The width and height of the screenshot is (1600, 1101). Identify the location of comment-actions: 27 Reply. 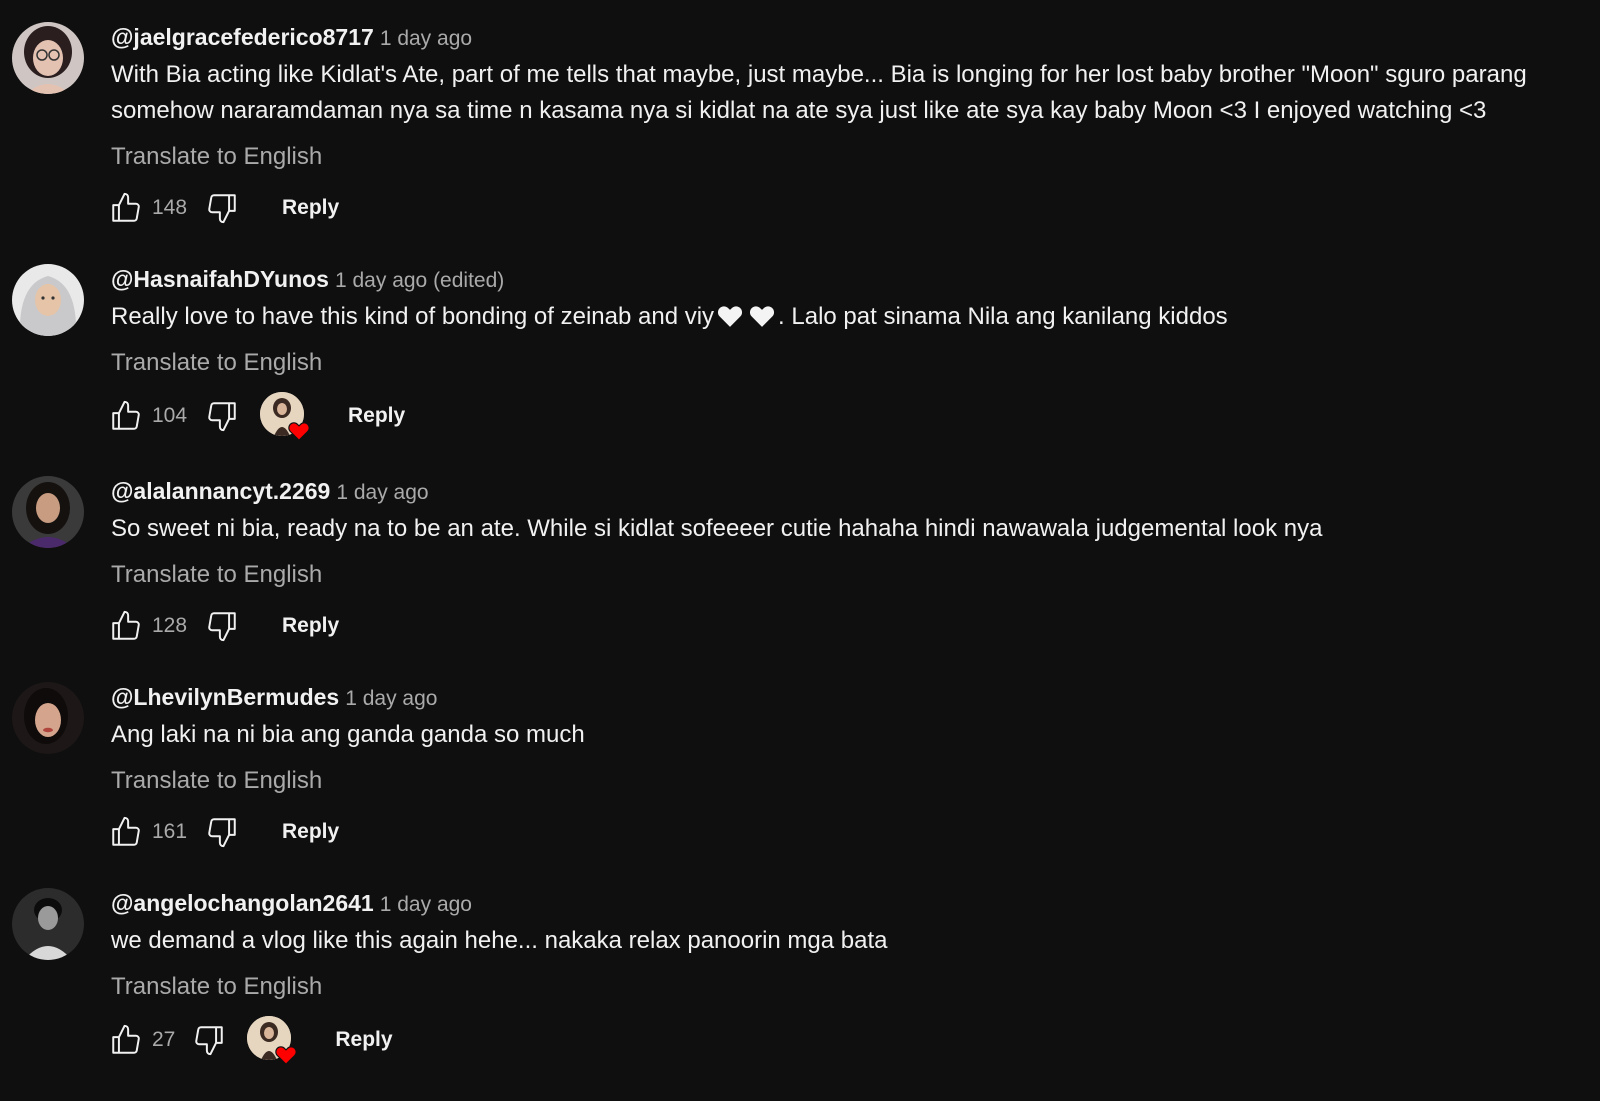
(250, 1040).